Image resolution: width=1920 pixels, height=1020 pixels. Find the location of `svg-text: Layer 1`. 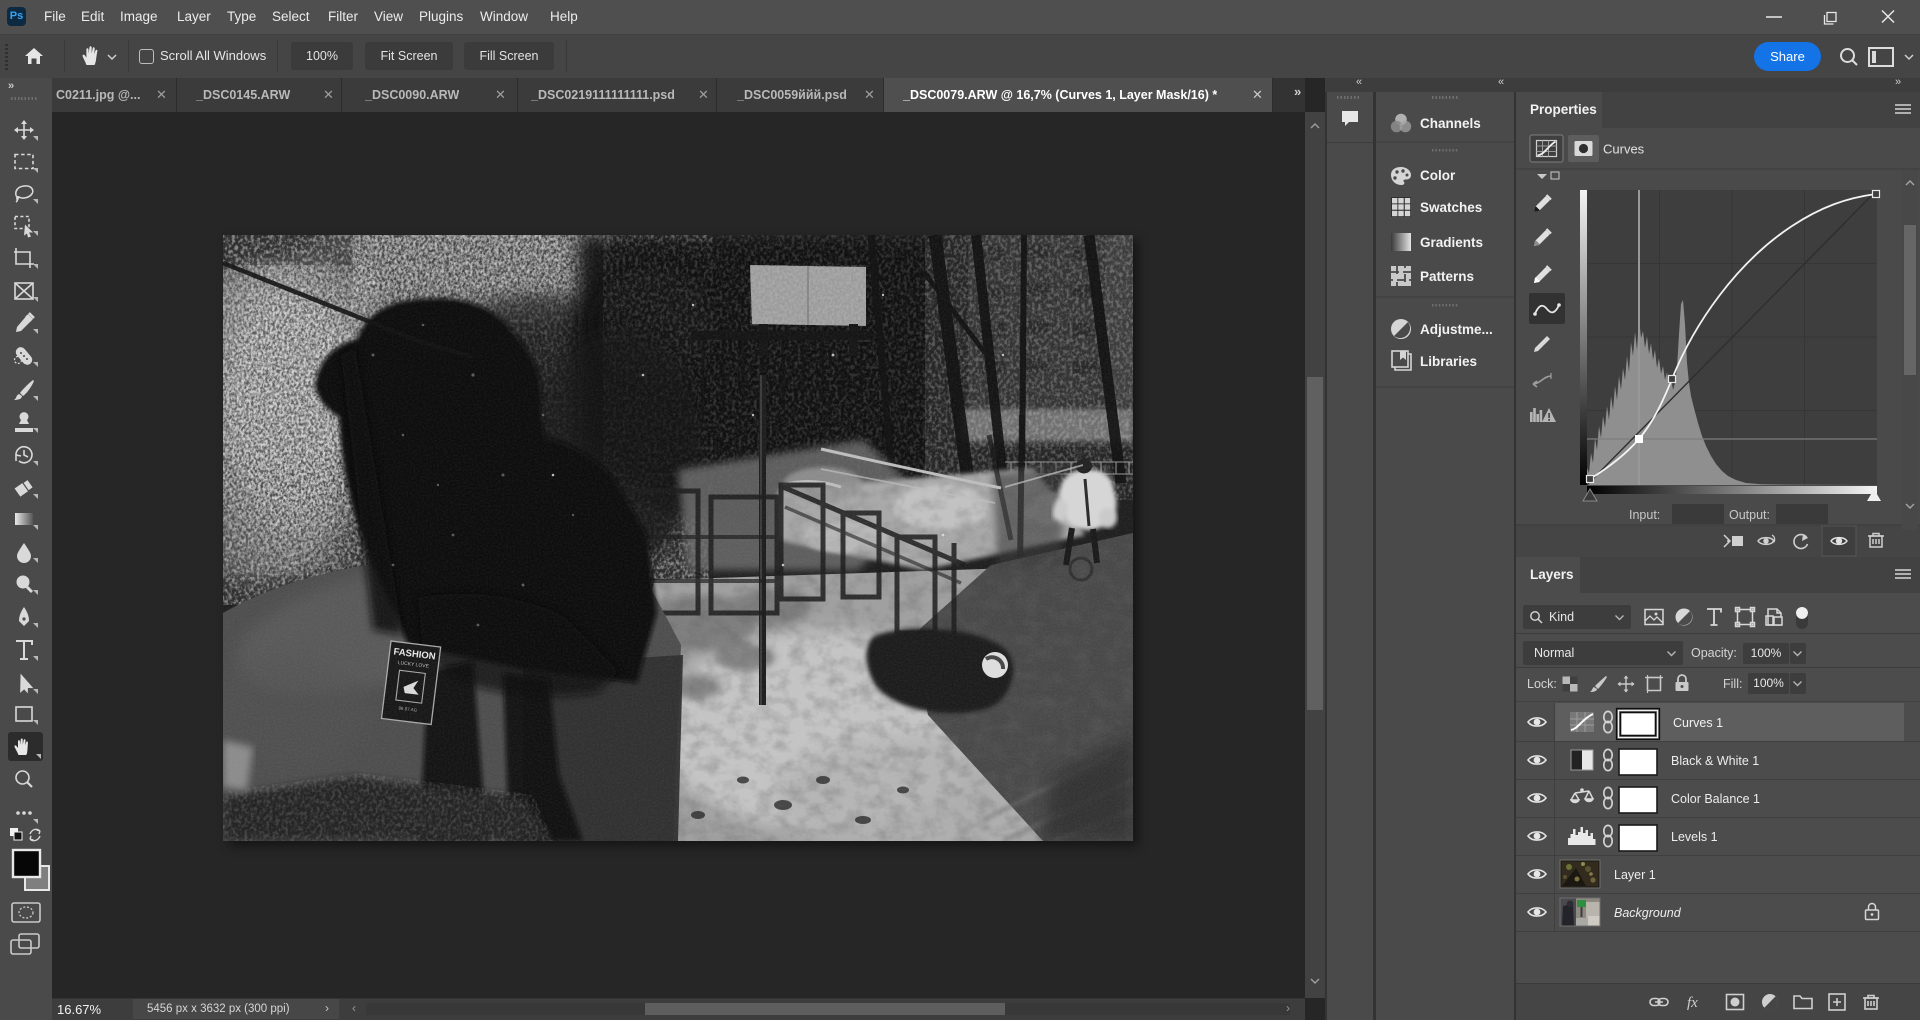

svg-text: Layer 1 is located at coordinates (1635, 875).